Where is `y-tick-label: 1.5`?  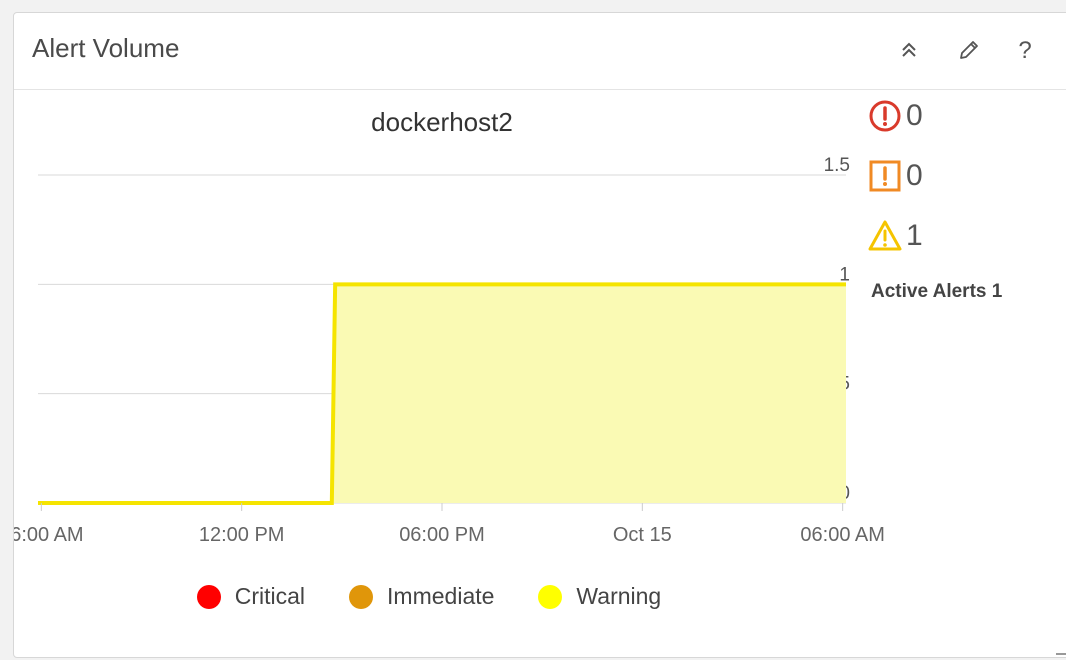 y-tick-label: 1.5 is located at coordinates (837, 165).